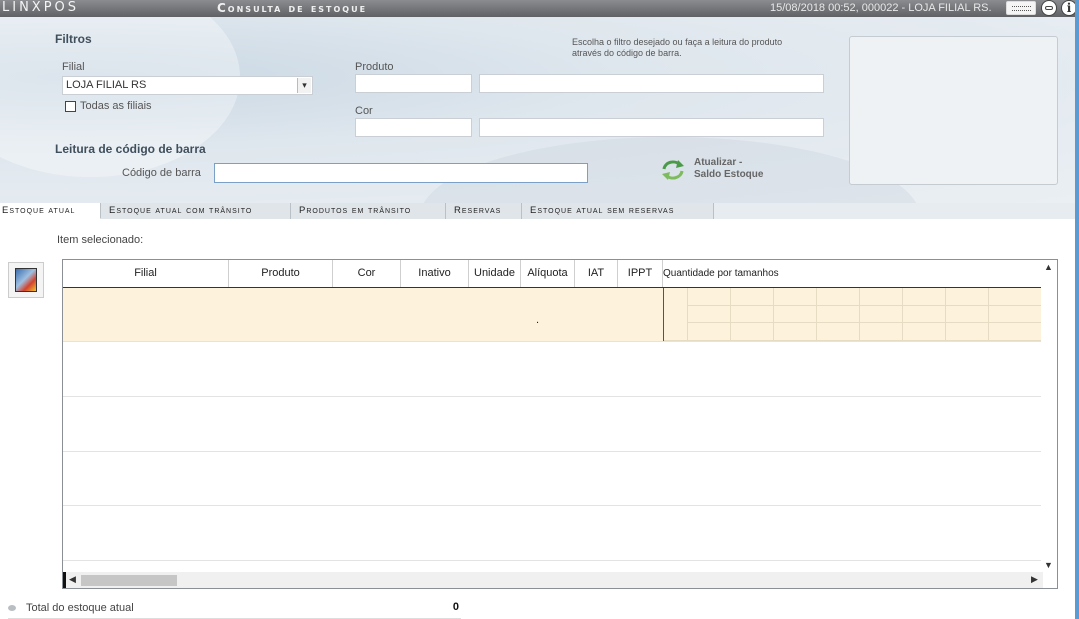 This screenshot has width=1079, height=619. What do you see at coordinates (130, 149) in the screenshot?
I see `barcode-header: Leitura de código de barra` at bounding box center [130, 149].